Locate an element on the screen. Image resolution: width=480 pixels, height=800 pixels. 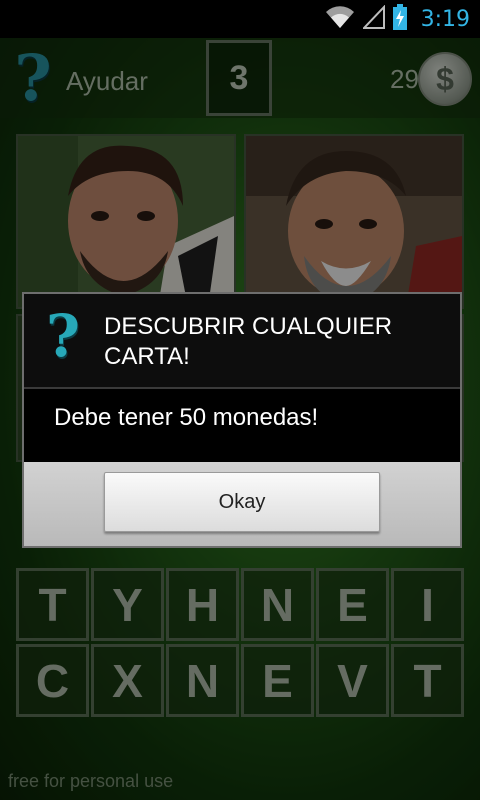
dialog-message: Debe tener 50 monedas! is located at coordinates (186, 417).